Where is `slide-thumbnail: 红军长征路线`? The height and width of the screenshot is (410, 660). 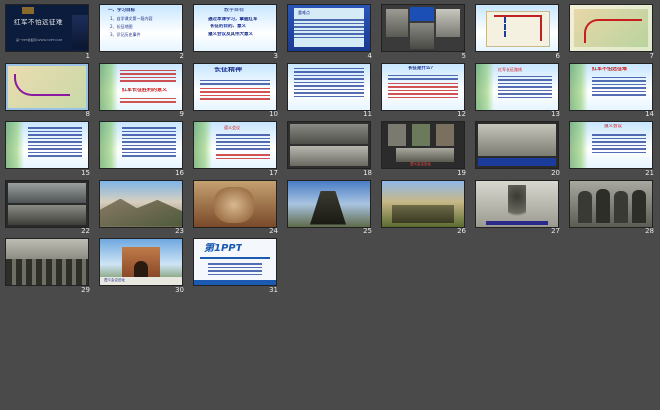
slide-thumbnail: 红军长征路线 is located at coordinates (517, 86).